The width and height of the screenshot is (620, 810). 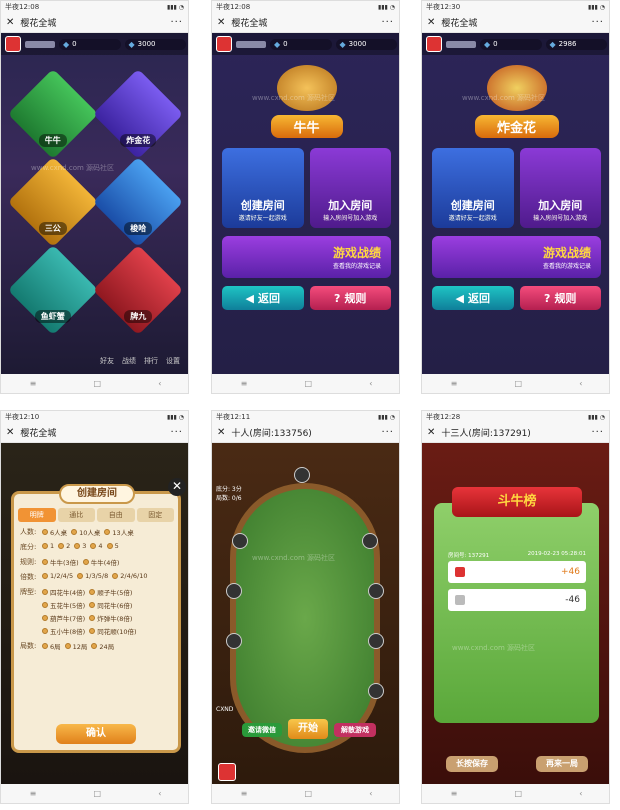 I want to click on tab-tongbi: 通比, so click(x=76, y=515).